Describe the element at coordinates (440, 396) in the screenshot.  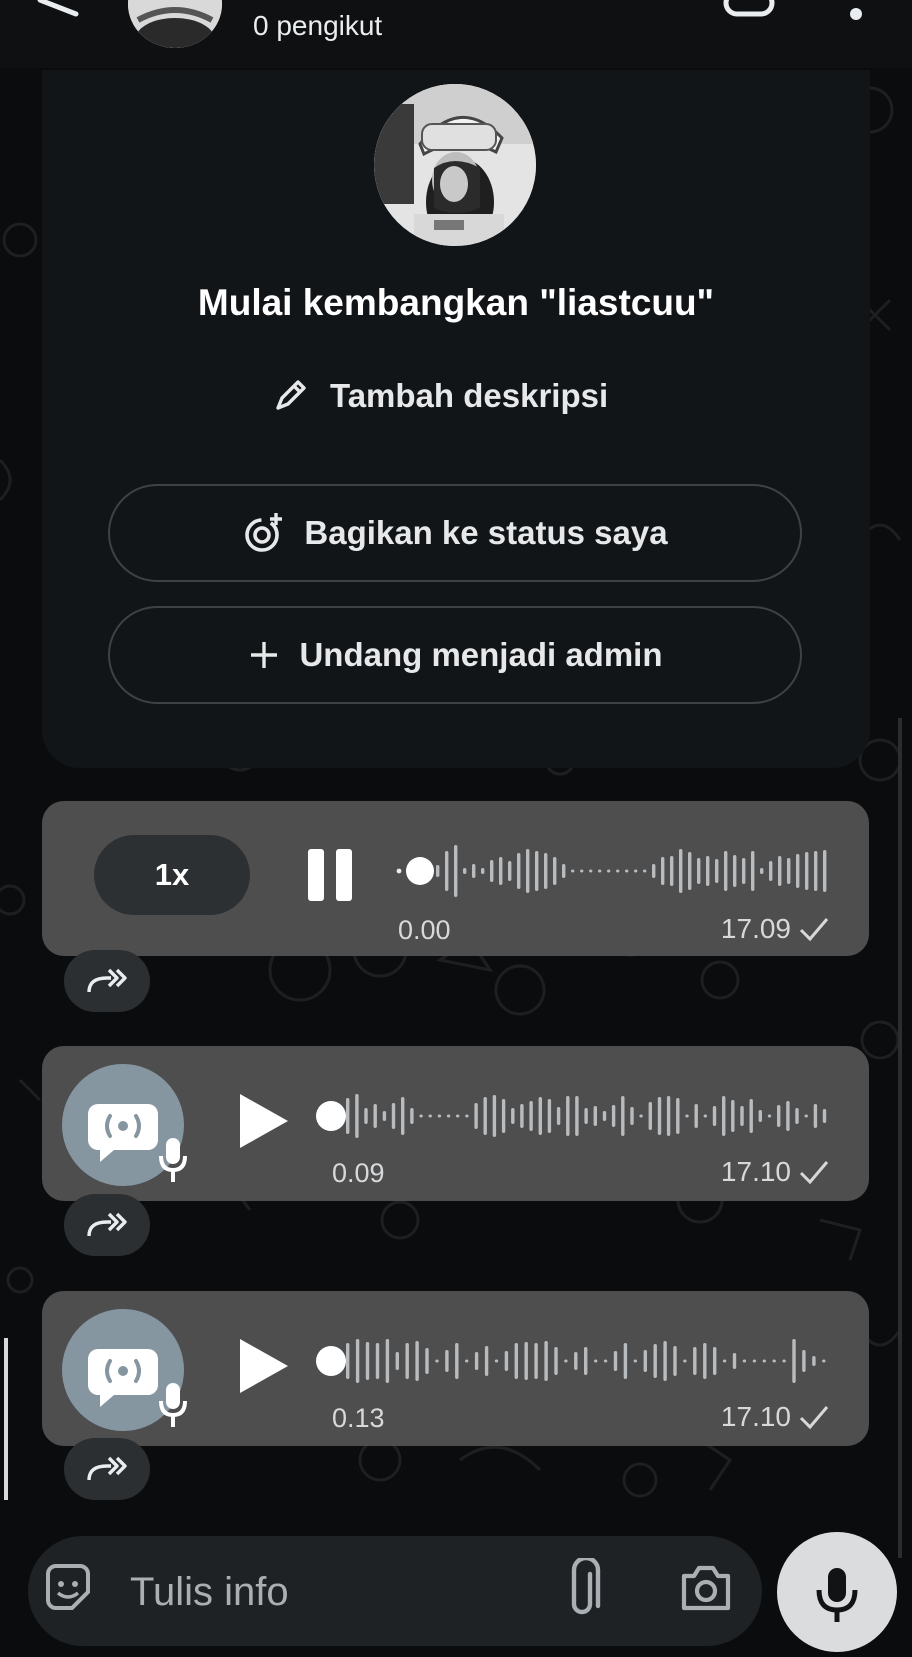
I see `add-description-button: Tambah deskripsi` at that location.